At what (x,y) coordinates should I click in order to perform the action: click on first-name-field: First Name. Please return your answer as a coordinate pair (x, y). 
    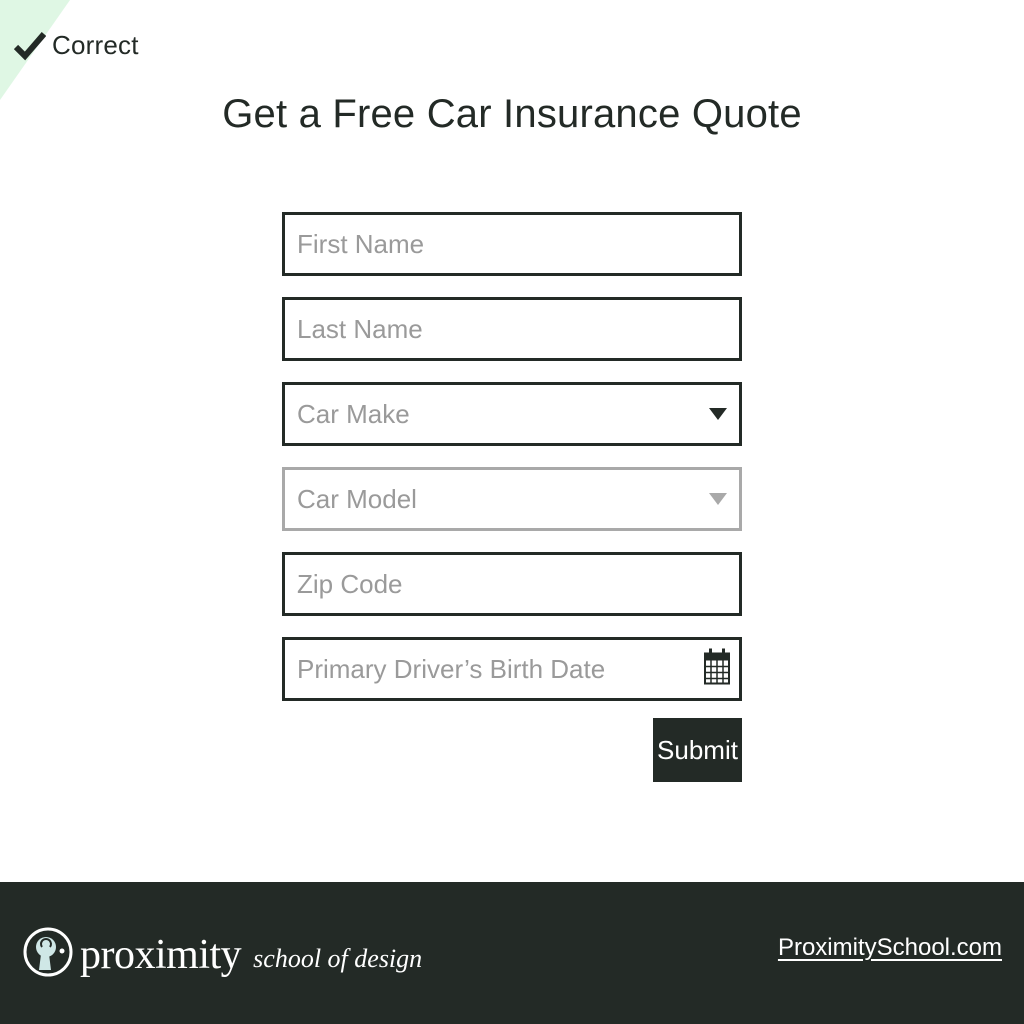
    Looking at the image, I should click on (512, 244).